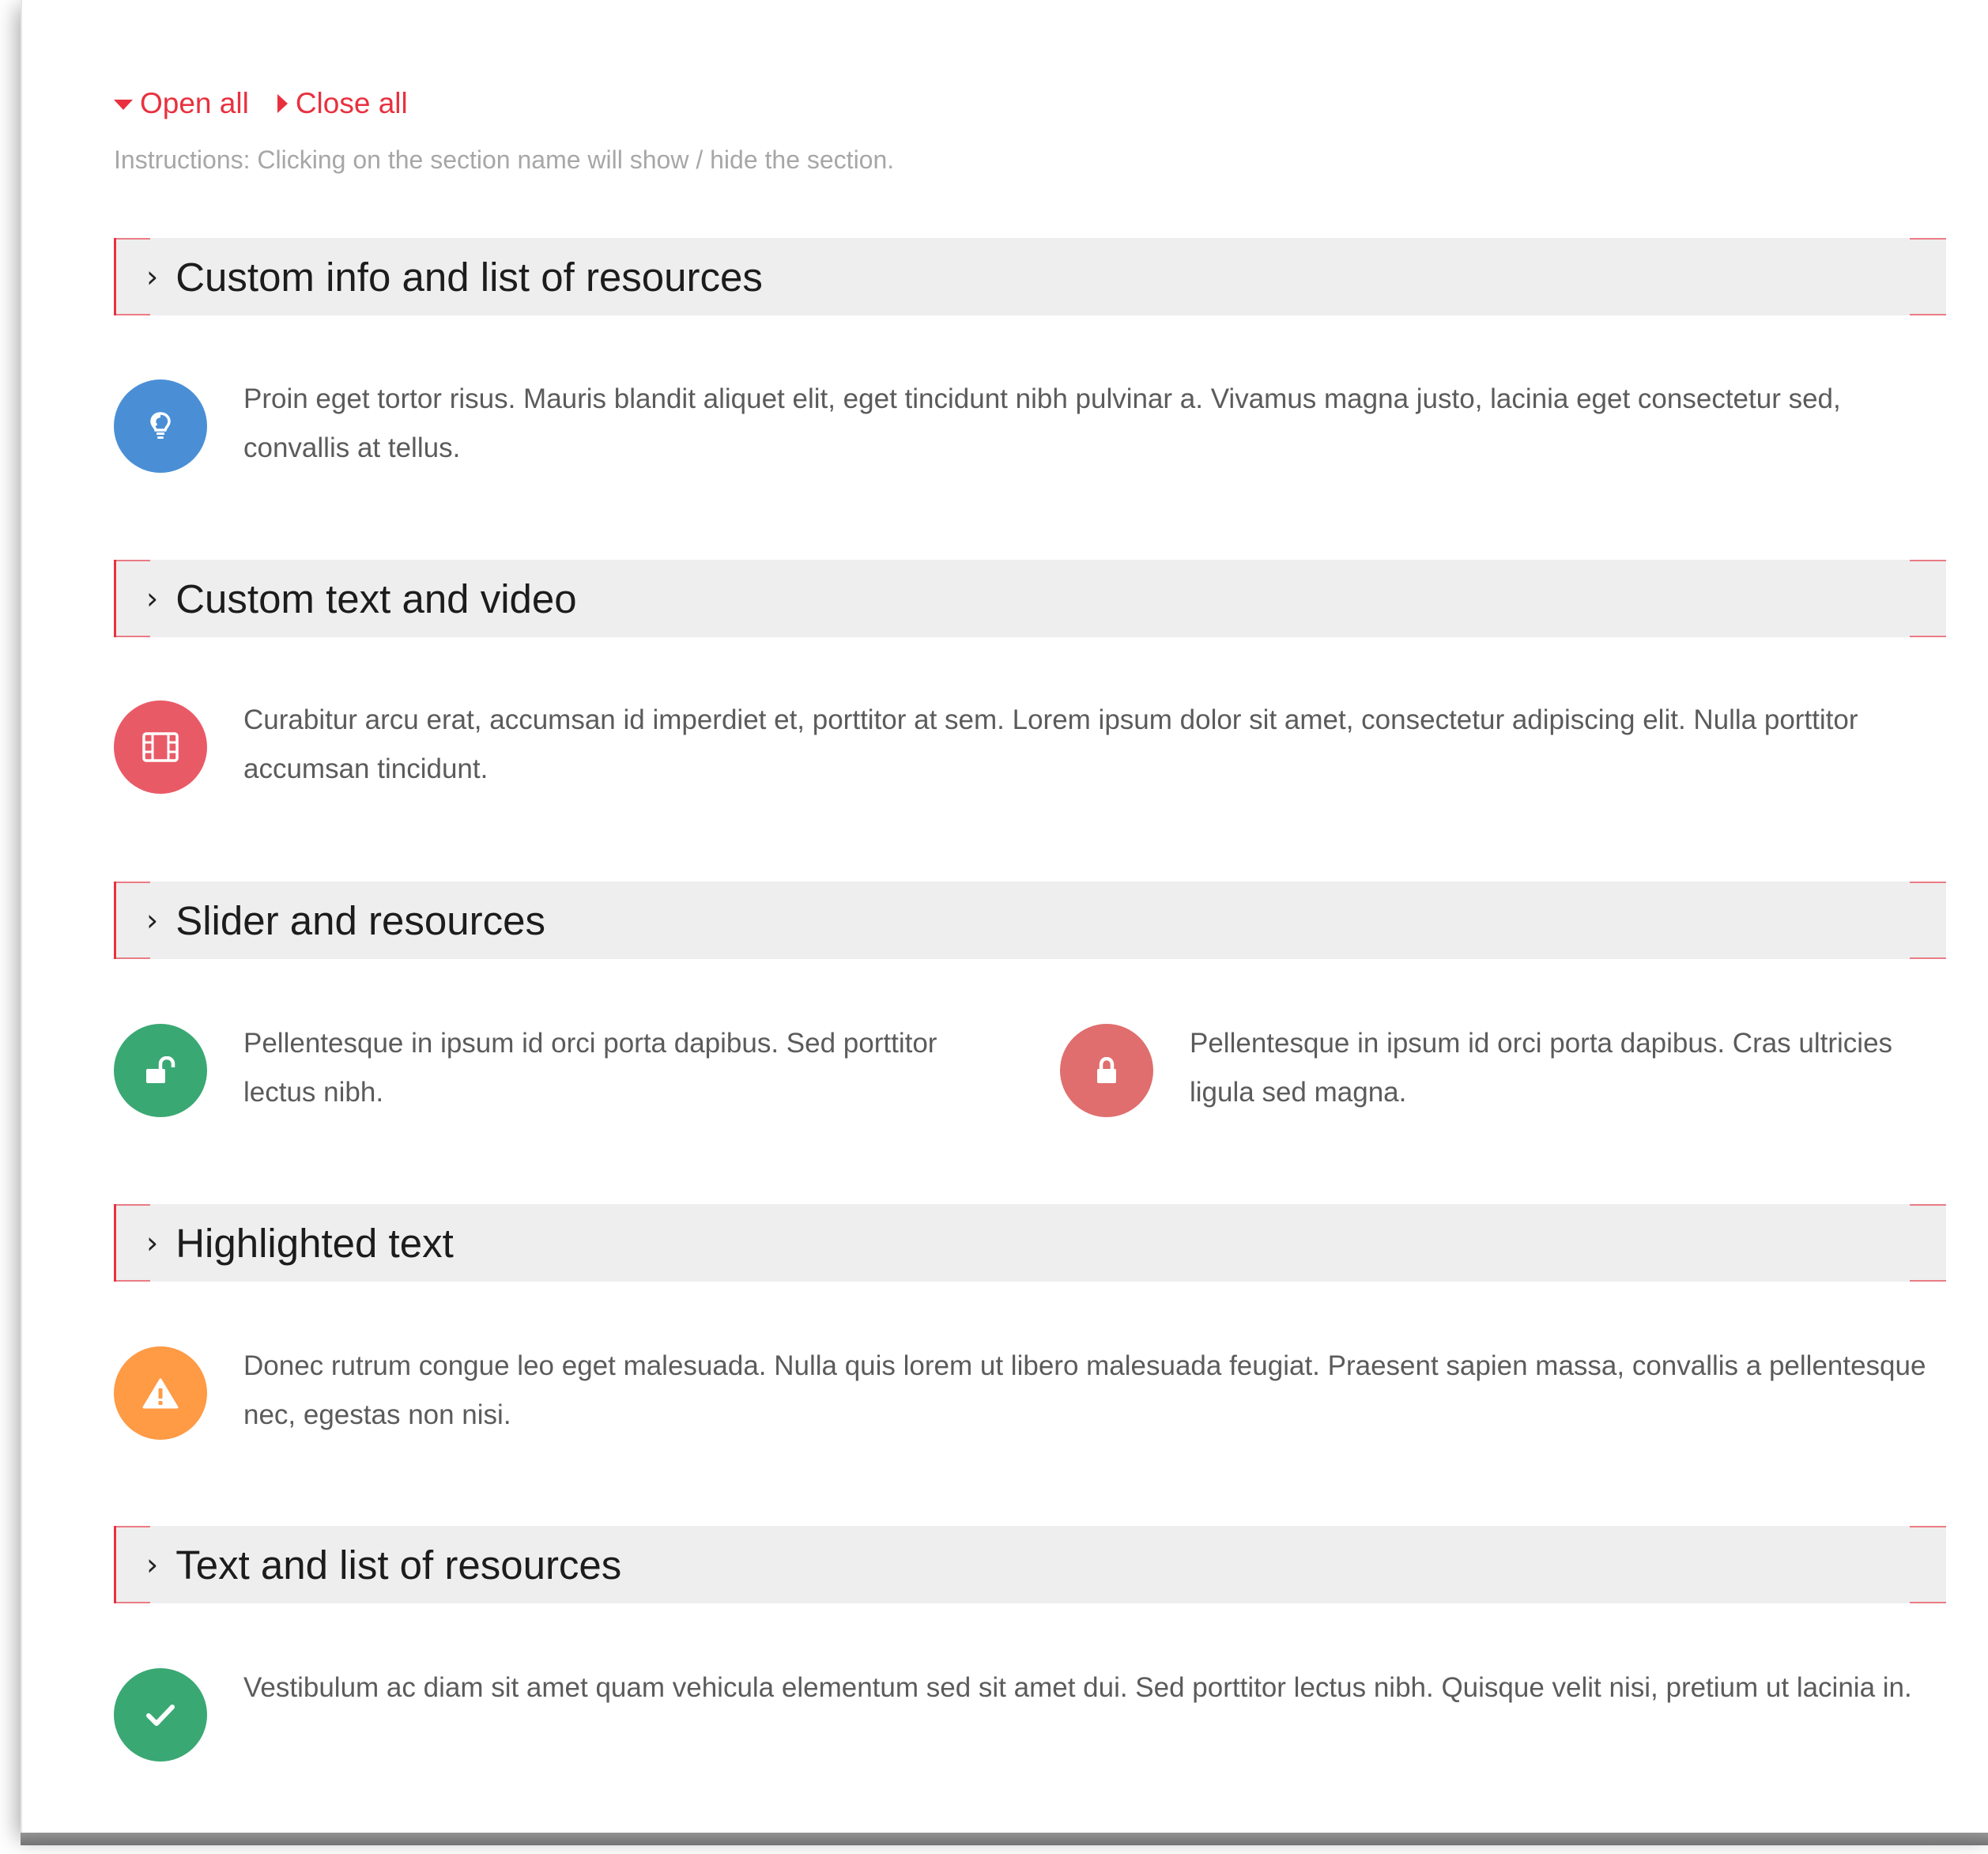  Describe the element at coordinates (1030, 1243) in the screenshot. I see `section-header-highlighted-text: › Highlighted text` at that location.